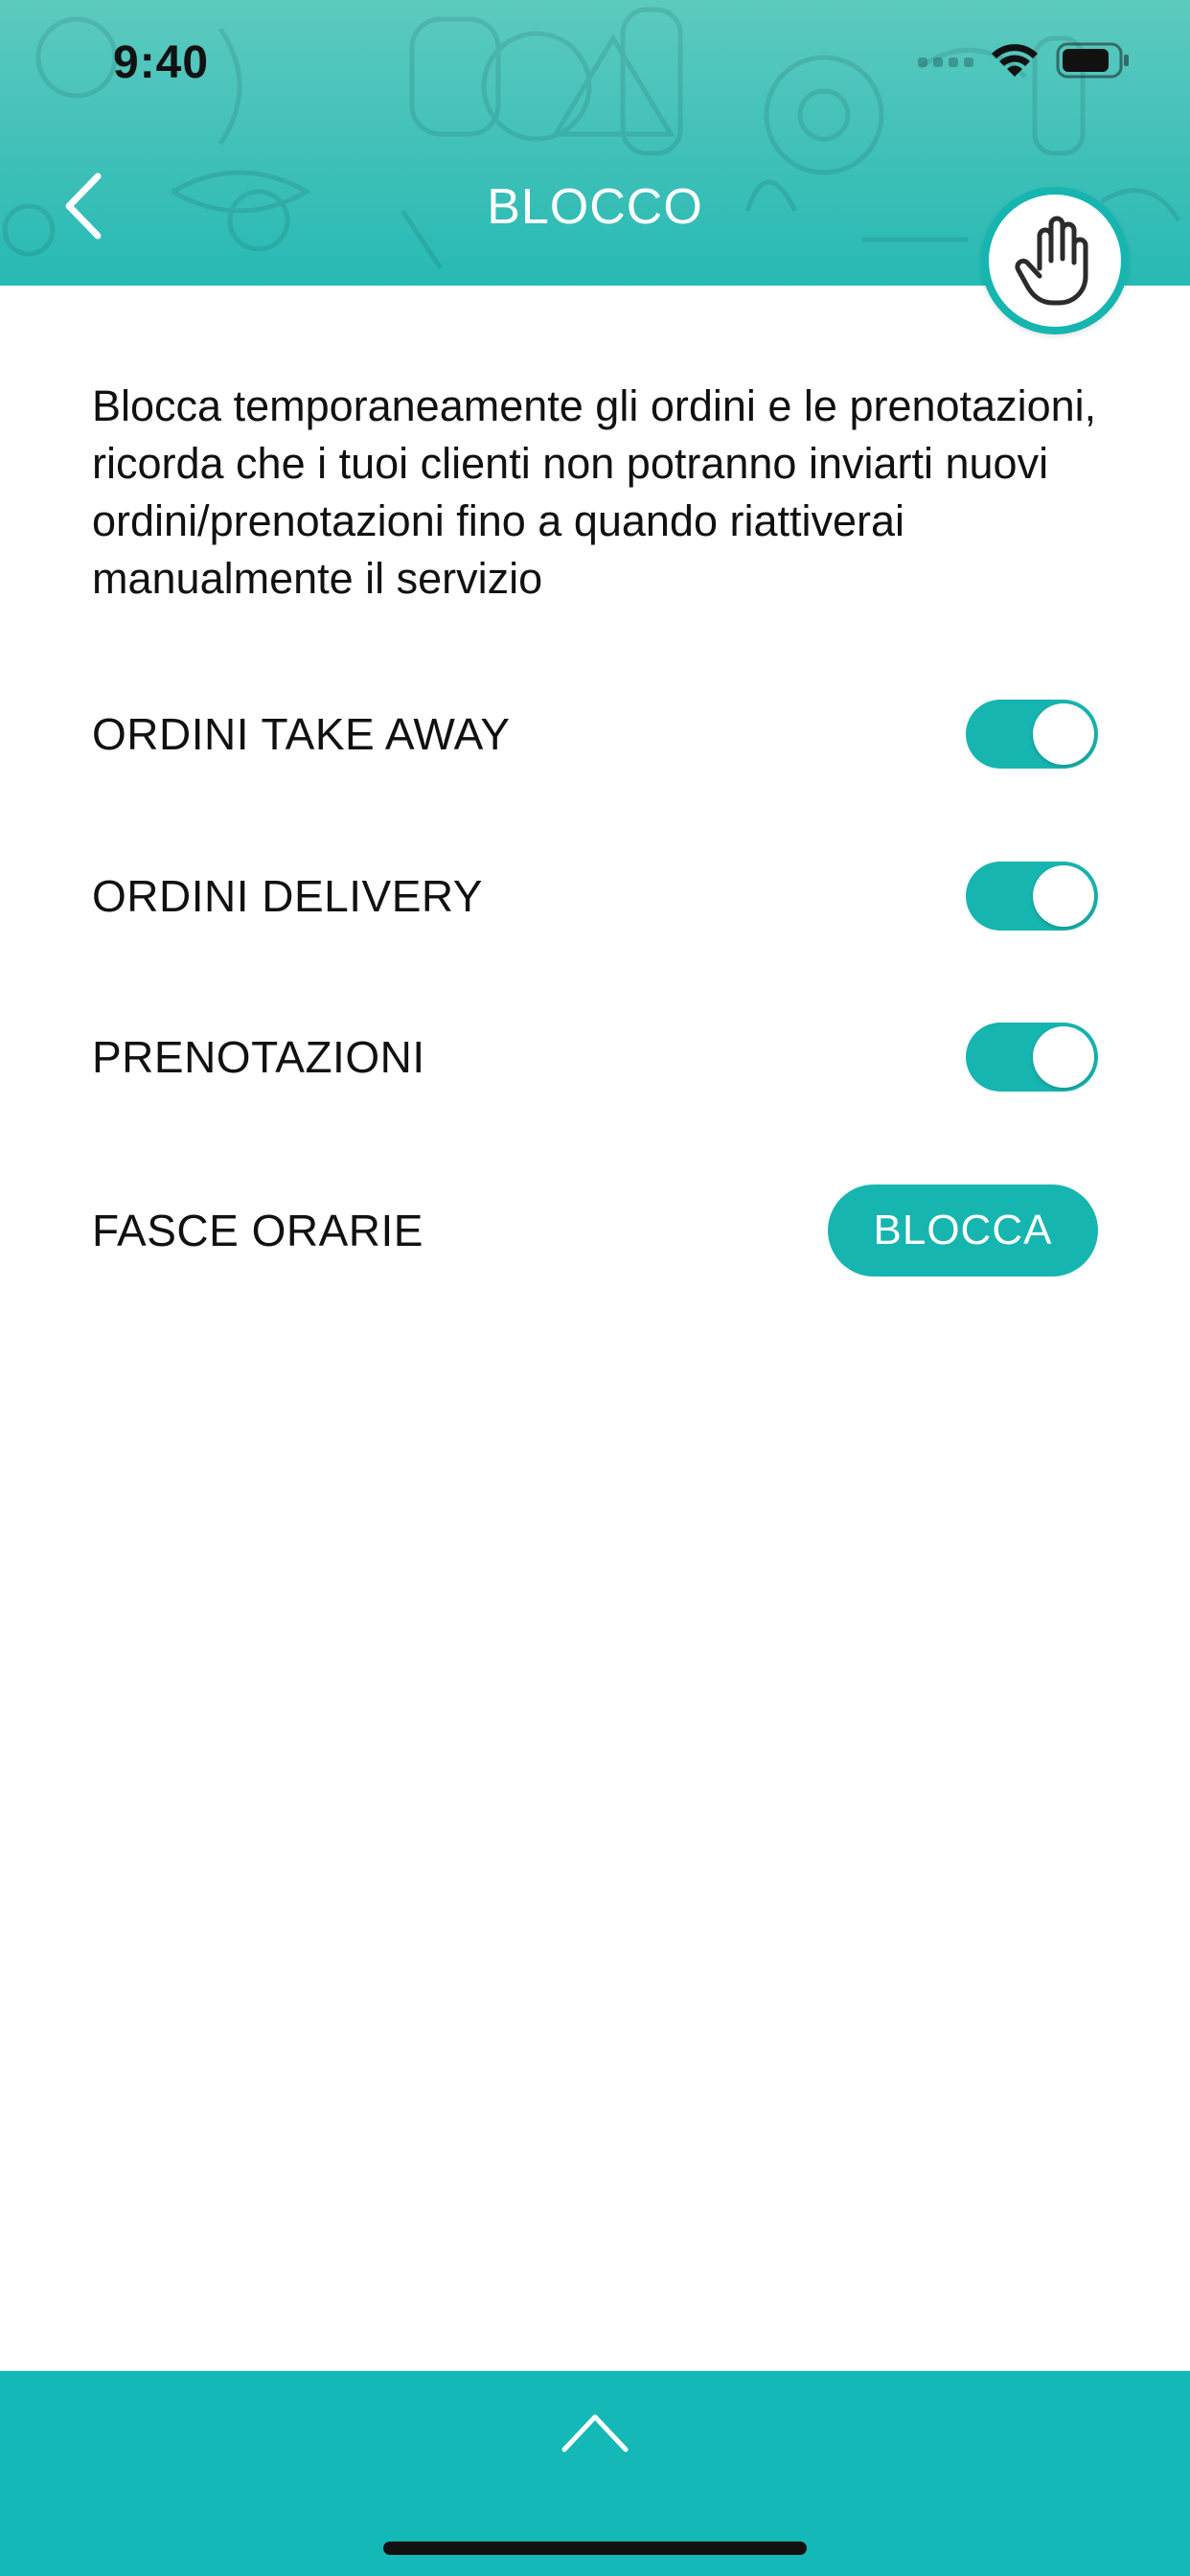 This screenshot has height=2576, width=1190. I want to click on setting-row-prenotazioni: PRENOTAZIONI, so click(595, 1057).